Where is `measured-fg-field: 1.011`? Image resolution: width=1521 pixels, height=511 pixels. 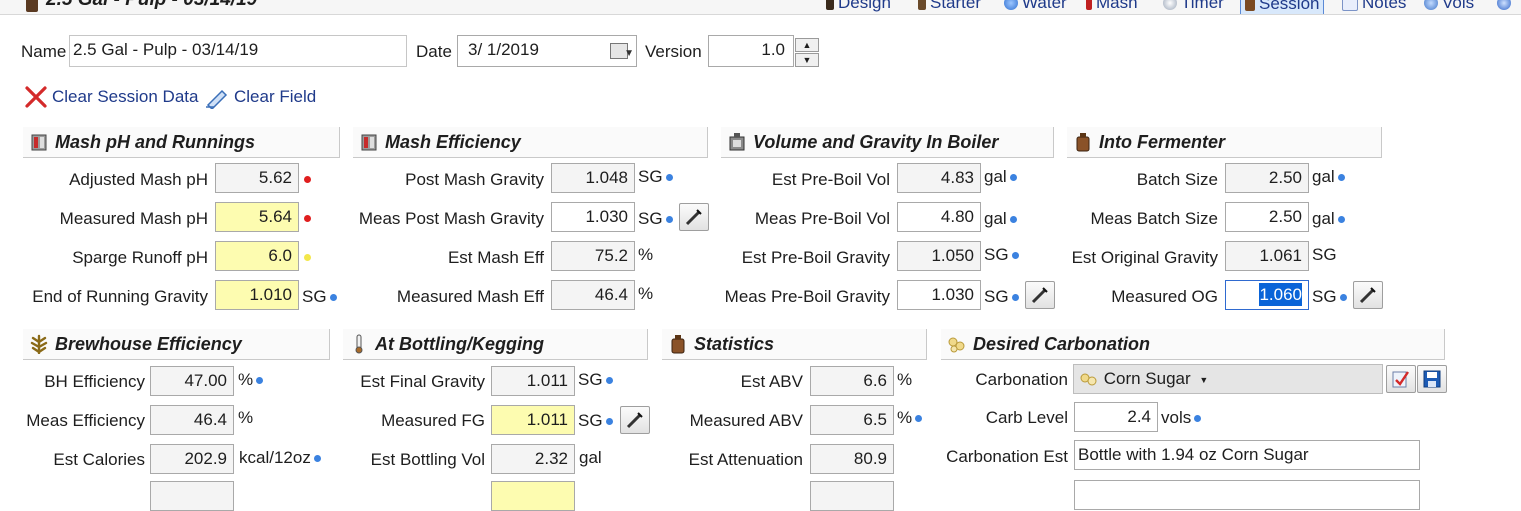 measured-fg-field: 1.011 is located at coordinates (533, 420).